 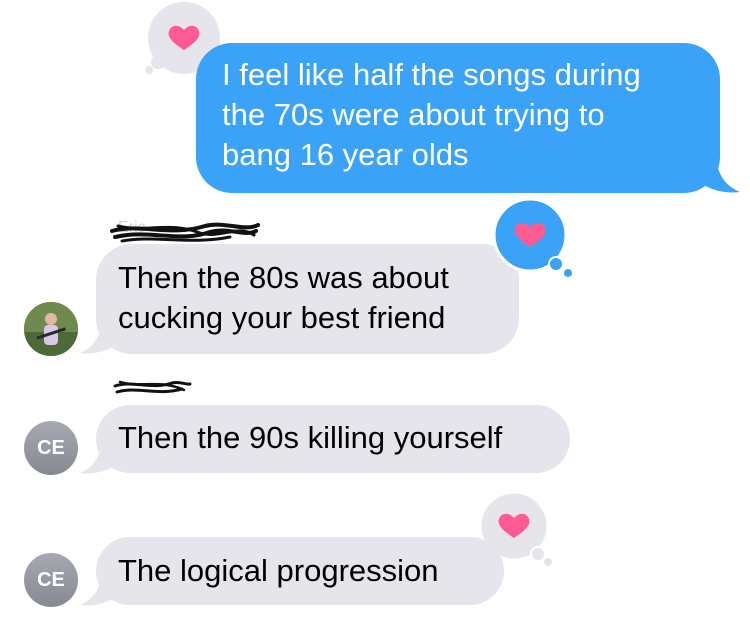 I want to click on message-bubble-incoming: The logical progression, so click(x=300, y=571).